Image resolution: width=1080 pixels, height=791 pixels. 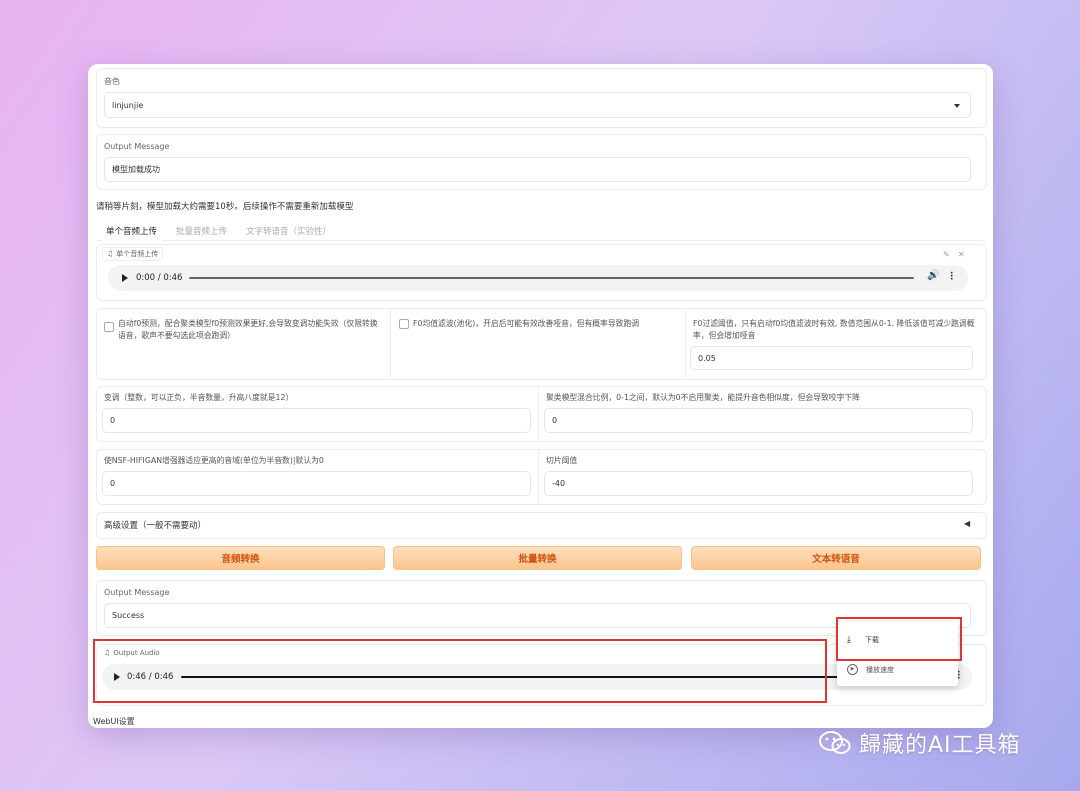 I want to click on edit-icon: ✎, so click(x=946, y=254).